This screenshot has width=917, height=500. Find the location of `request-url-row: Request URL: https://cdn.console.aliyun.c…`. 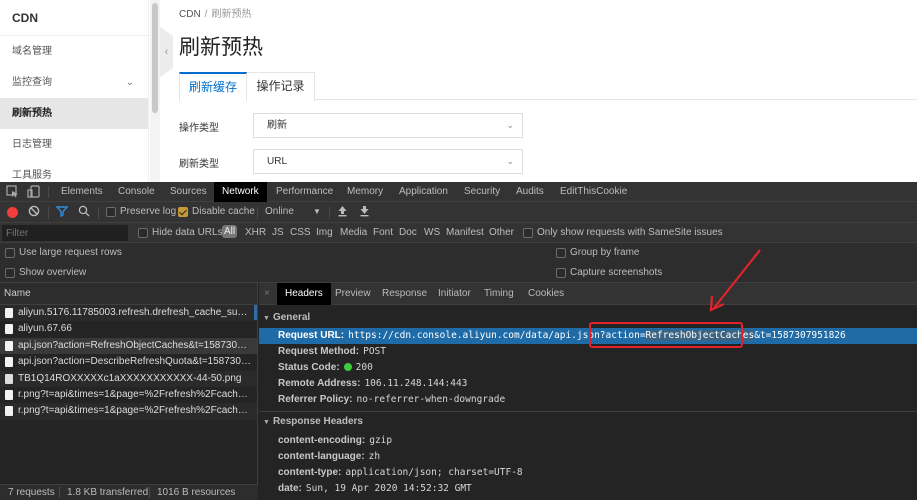

request-url-row: Request URL: https://cdn.console.aliyun.c… is located at coordinates (588, 336).